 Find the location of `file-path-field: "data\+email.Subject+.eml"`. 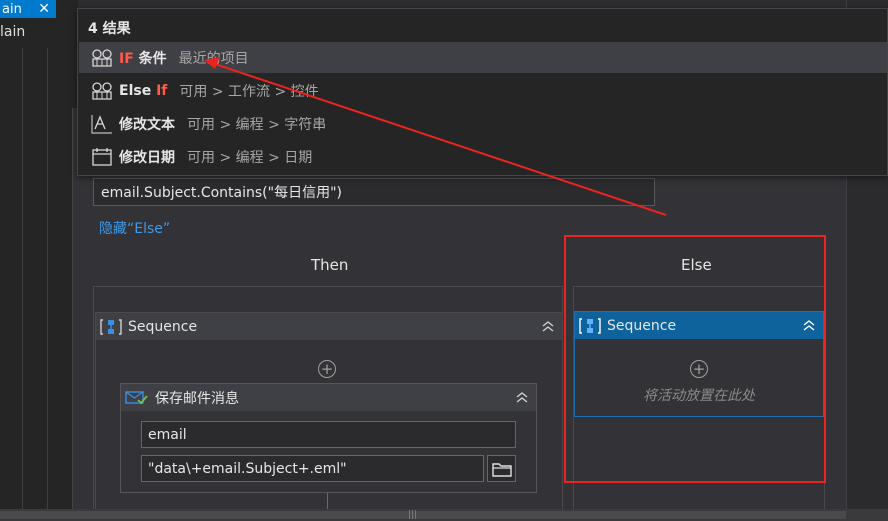

file-path-field: "data\+email.Subject+.eml" is located at coordinates (312, 468).